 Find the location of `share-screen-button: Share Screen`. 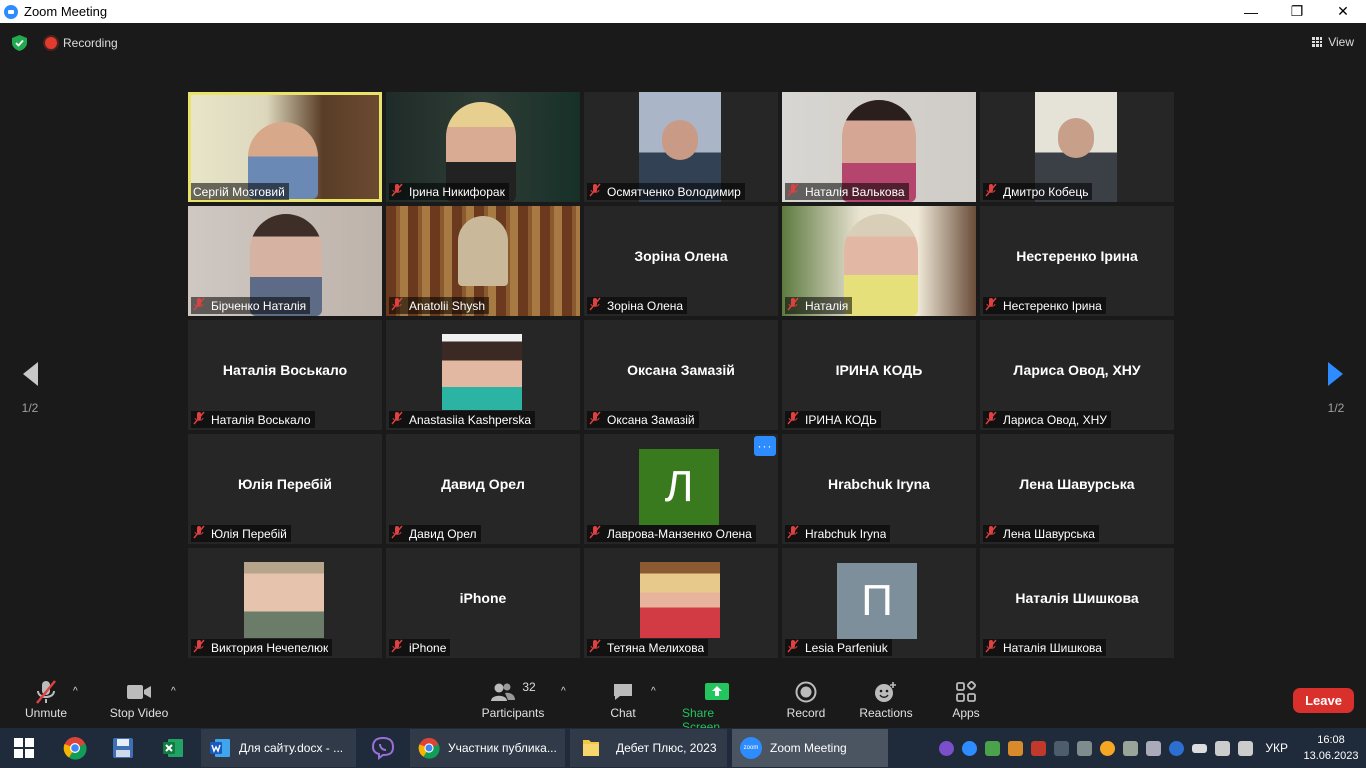

share-screen-button: Share Screen is located at coordinates (717, 706).